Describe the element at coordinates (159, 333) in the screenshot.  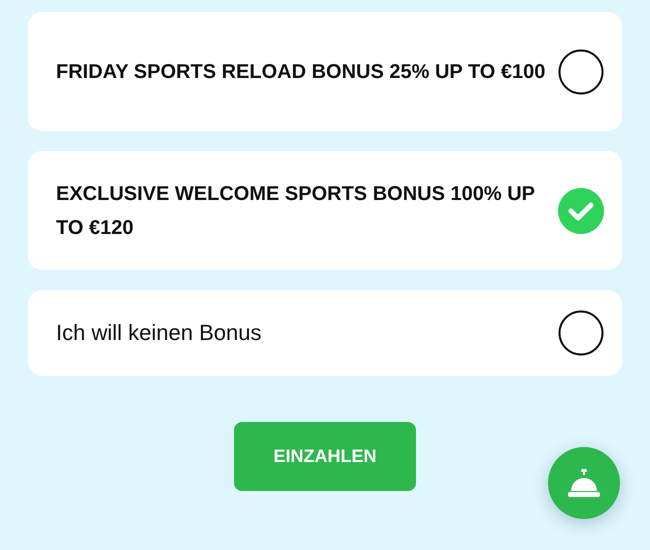
I see `option-label: Ich will keinen Bonus` at that location.